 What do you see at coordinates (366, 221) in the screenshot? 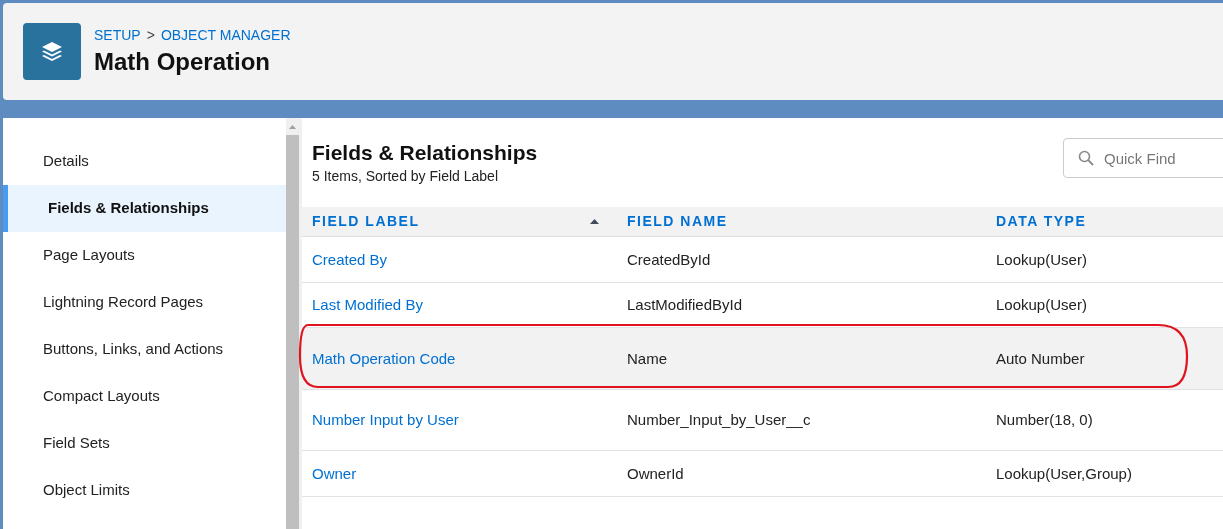
I see `column-header: FIELD LABEL` at bounding box center [366, 221].